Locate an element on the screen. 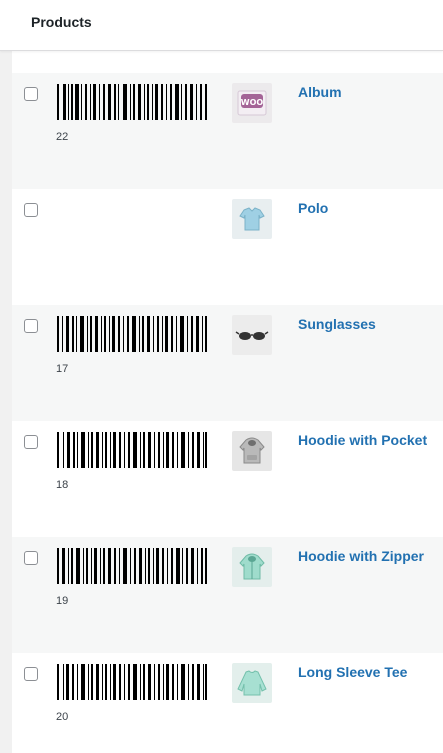 This screenshot has width=443, height=753. product-name-link: Polo is located at coordinates (313, 208).